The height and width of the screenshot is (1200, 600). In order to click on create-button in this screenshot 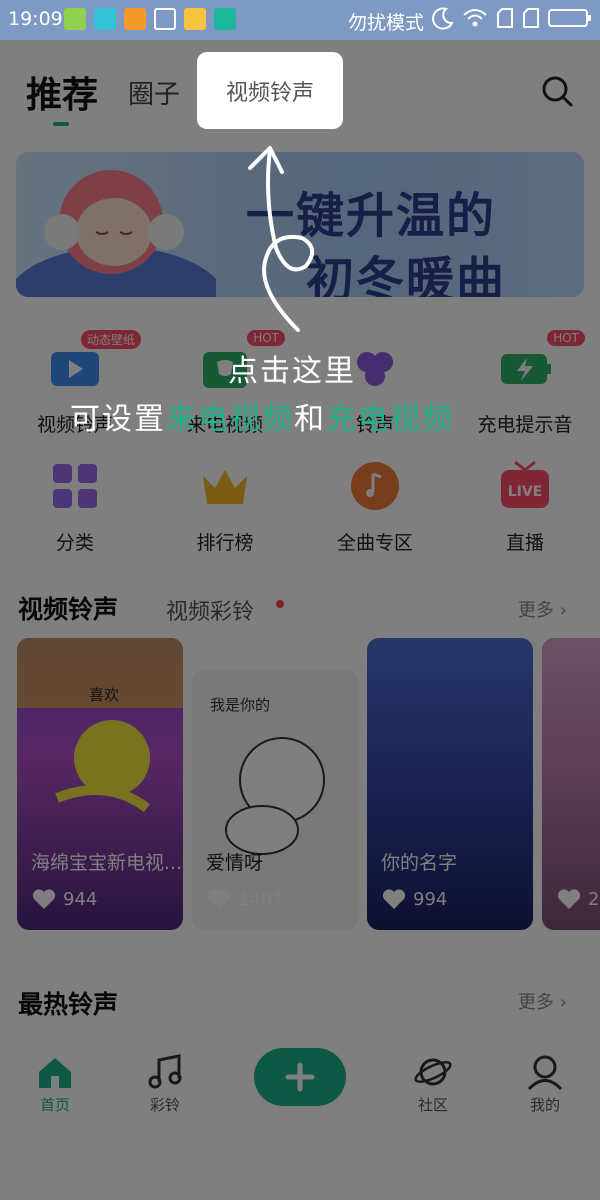, I will do `click(300, 1077)`.